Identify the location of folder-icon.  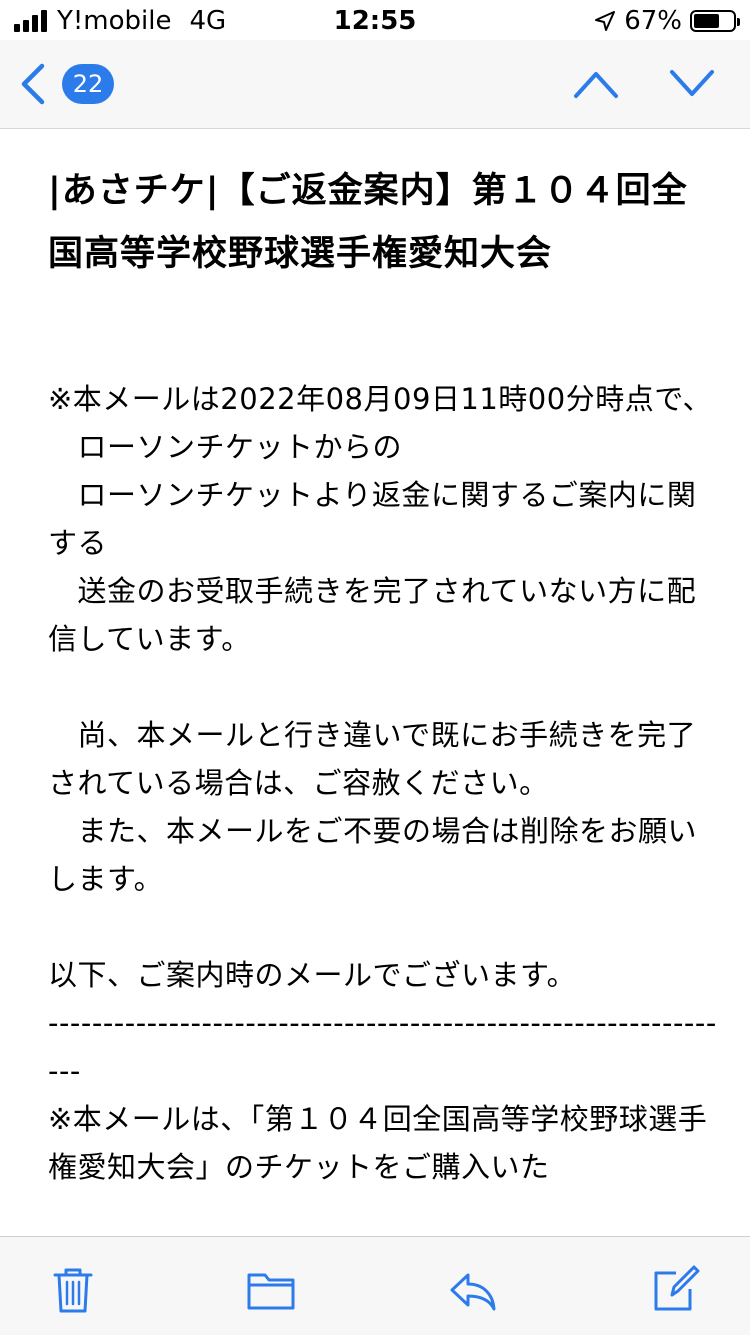
(271, 1290).